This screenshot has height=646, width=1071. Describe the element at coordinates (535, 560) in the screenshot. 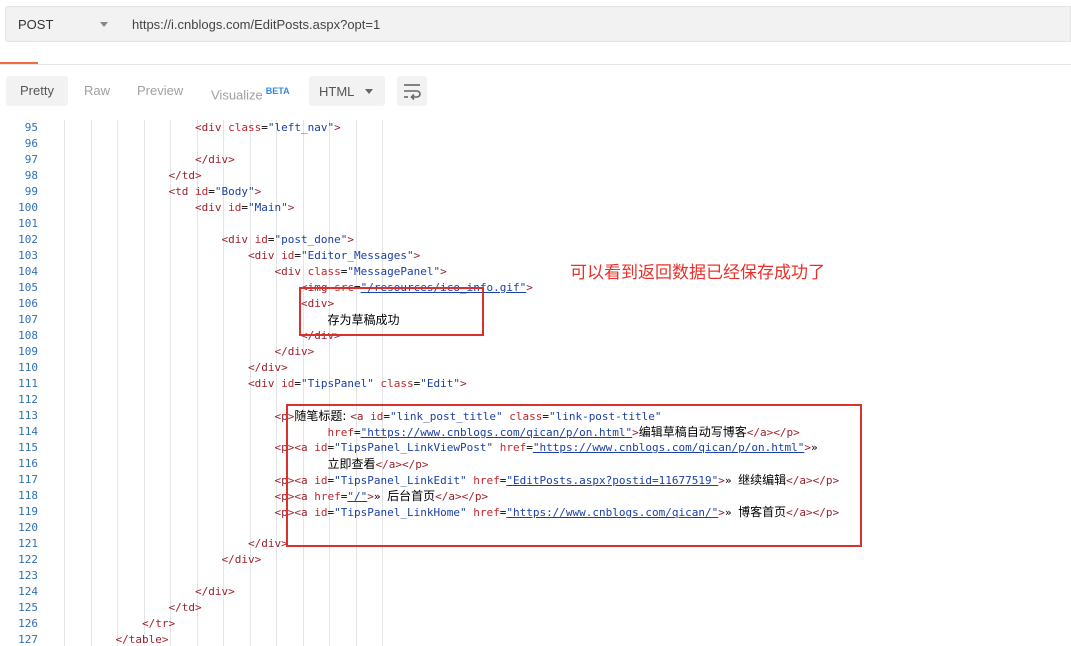

I see `code-line: 122 </div>` at that location.